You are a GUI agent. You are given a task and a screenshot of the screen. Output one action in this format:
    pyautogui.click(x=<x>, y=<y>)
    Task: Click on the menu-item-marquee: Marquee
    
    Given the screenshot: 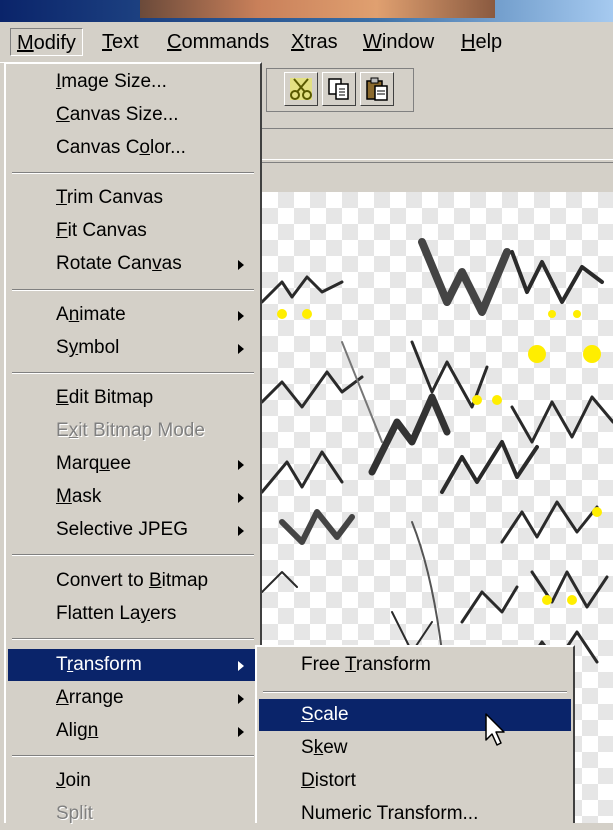 What is the action you would take?
    pyautogui.click(x=133, y=464)
    